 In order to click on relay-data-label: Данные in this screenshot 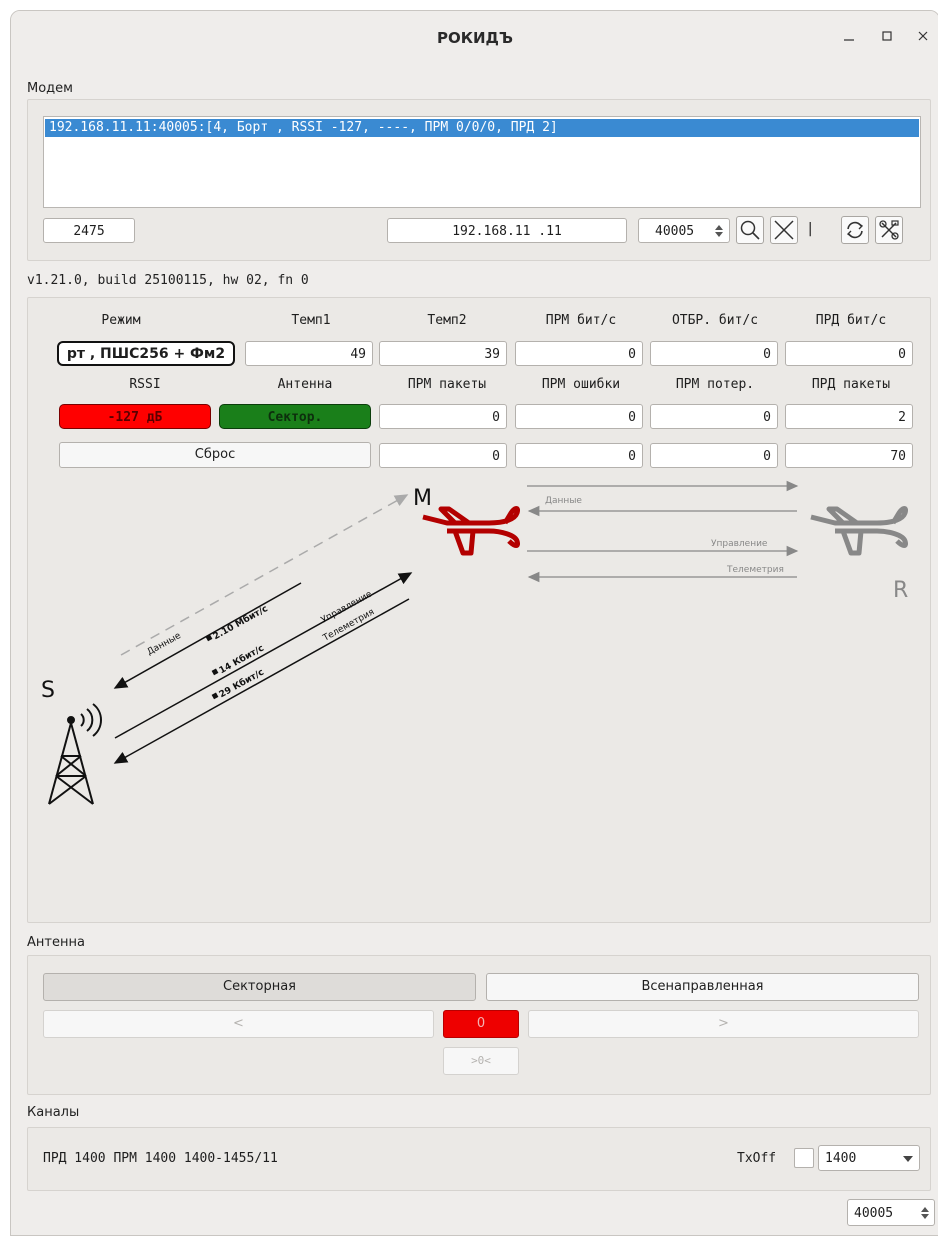, I will do `click(563, 501)`.